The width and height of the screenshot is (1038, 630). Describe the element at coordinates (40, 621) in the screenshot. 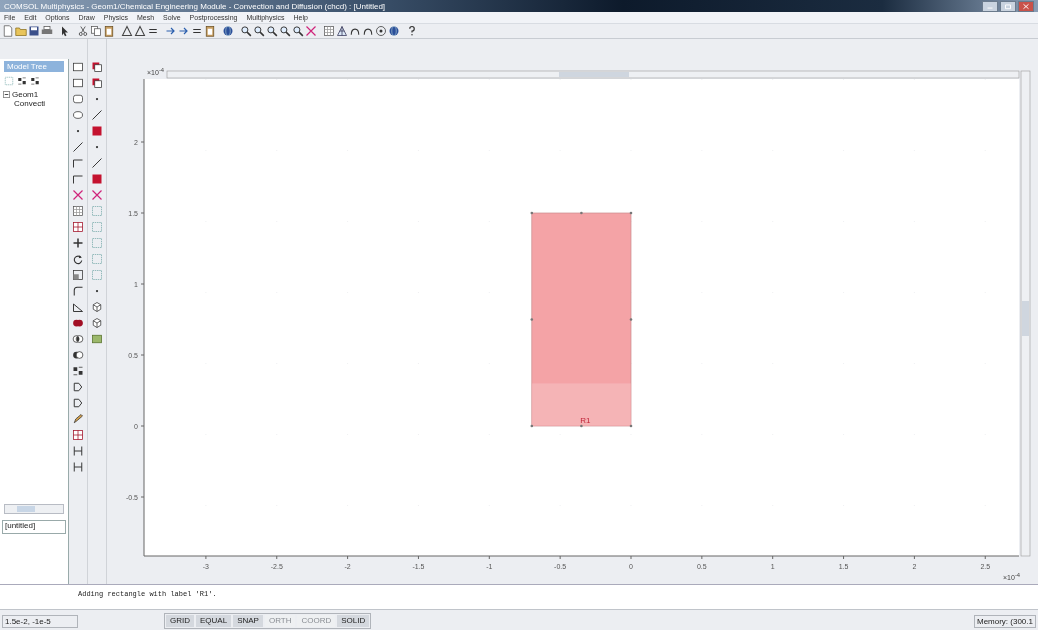

I see `coordinates-readout: 1.5e-2, -1e-5` at that location.